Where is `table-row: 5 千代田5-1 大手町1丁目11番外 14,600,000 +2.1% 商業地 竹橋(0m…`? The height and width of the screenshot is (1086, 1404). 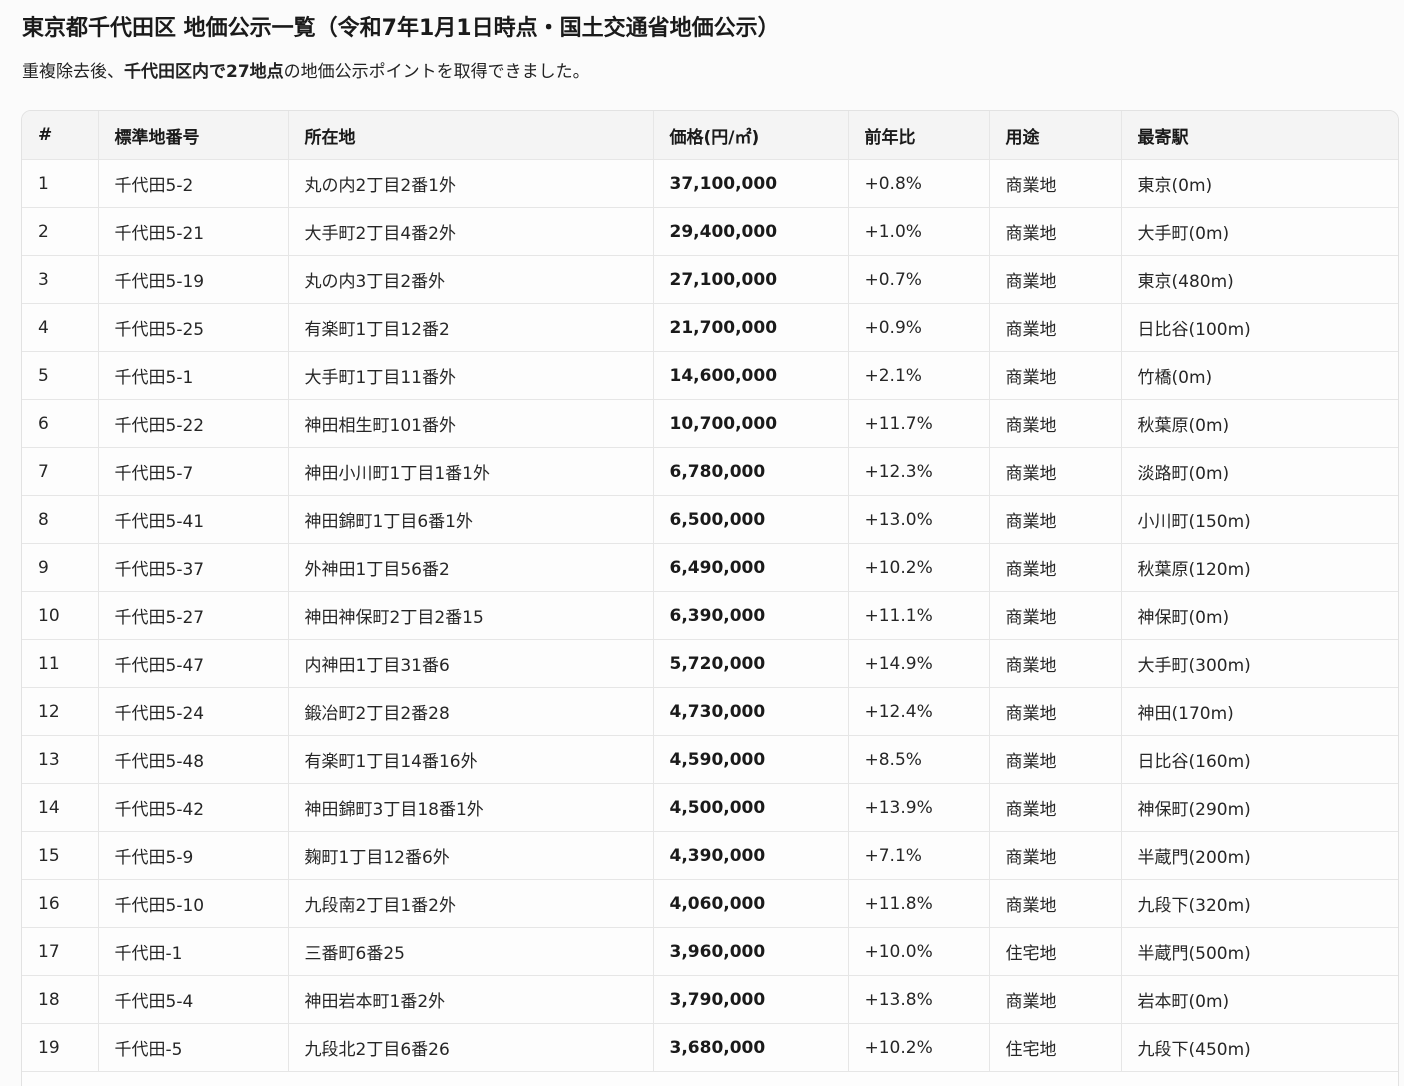
table-row: 5 千代田5-1 大手町1丁目11番外 14,600,000 +2.1% 商業地 竹橋(0m… is located at coordinates (710, 375).